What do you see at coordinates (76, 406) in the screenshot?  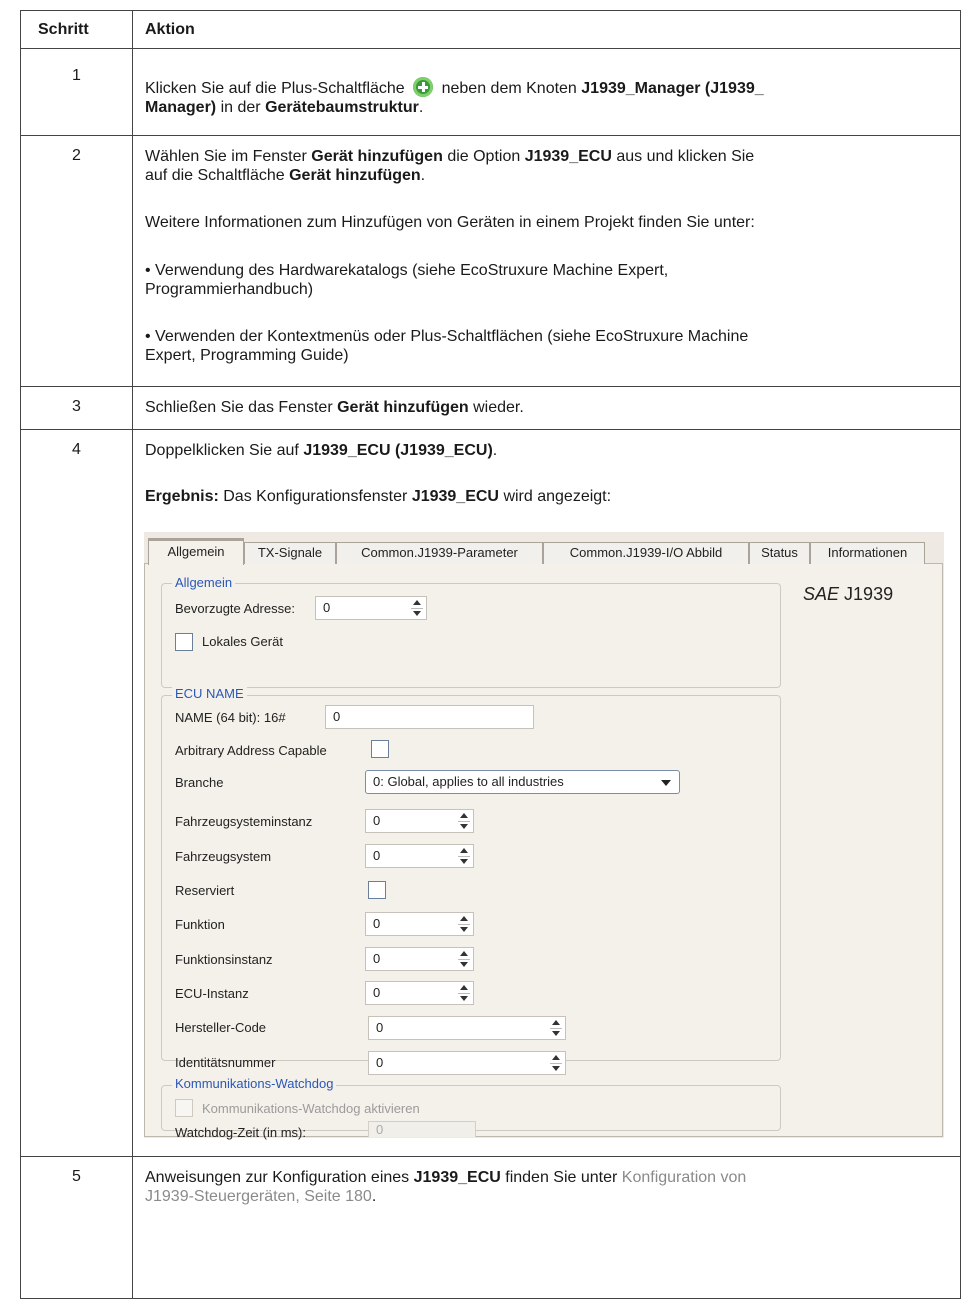 I see `step-number: 3` at bounding box center [76, 406].